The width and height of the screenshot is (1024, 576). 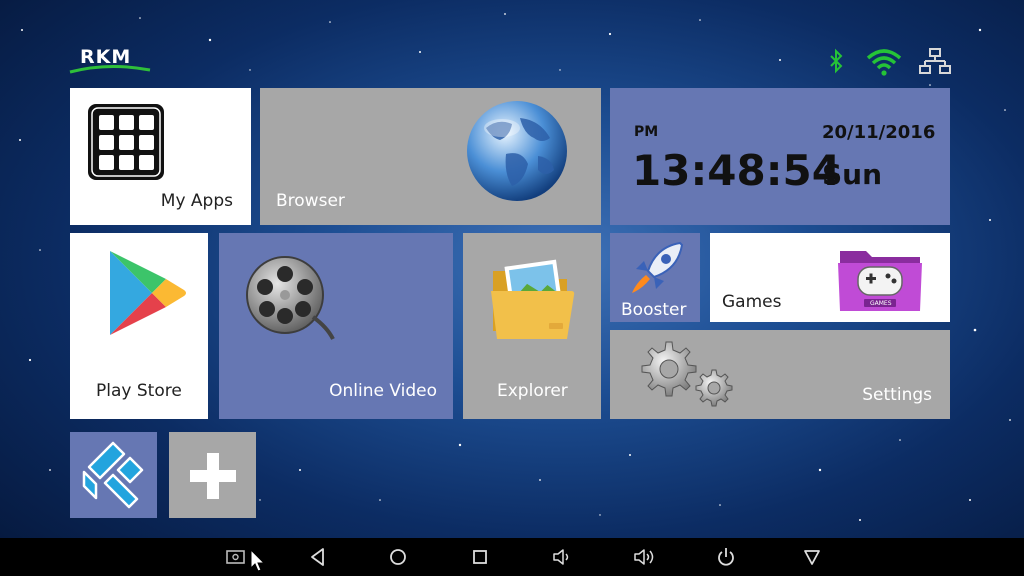 I want to click on home-icon, so click(x=398, y=557).